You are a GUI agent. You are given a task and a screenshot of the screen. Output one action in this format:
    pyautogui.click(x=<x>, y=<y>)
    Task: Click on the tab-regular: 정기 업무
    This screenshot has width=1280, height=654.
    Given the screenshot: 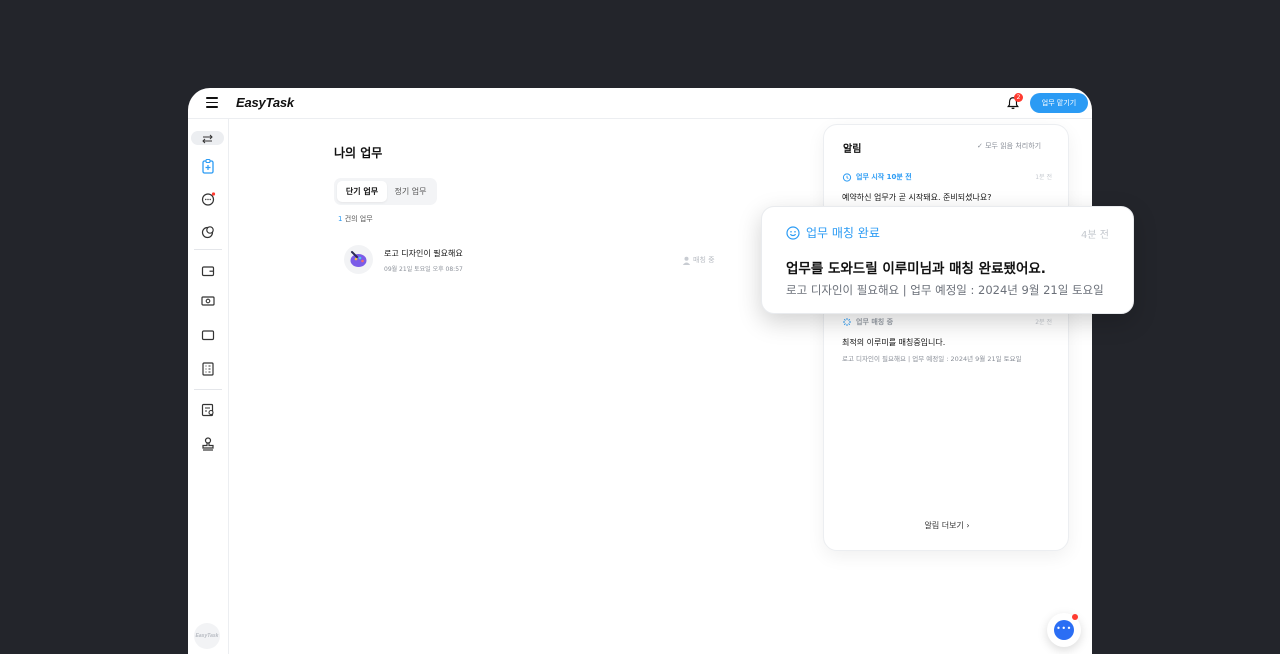 What is the action you would take?
    pyautogui.click(x=410, y=191)
    